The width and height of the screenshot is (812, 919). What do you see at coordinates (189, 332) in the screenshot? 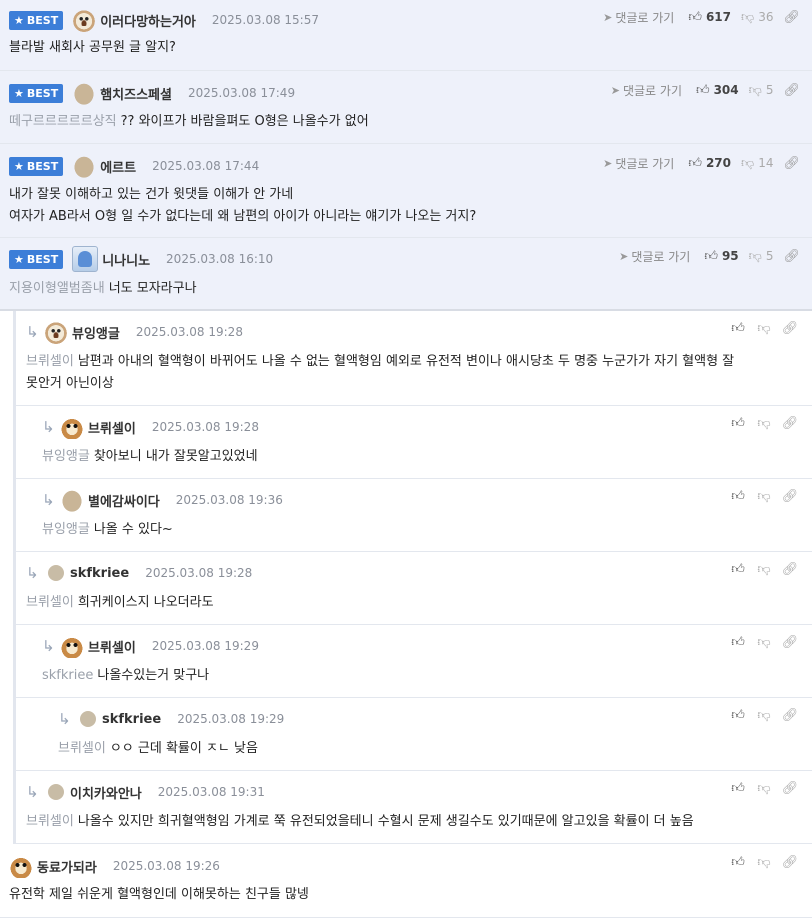
I see `comment-date: 2025.03.08 19:28` at bounding box center [189, 332].